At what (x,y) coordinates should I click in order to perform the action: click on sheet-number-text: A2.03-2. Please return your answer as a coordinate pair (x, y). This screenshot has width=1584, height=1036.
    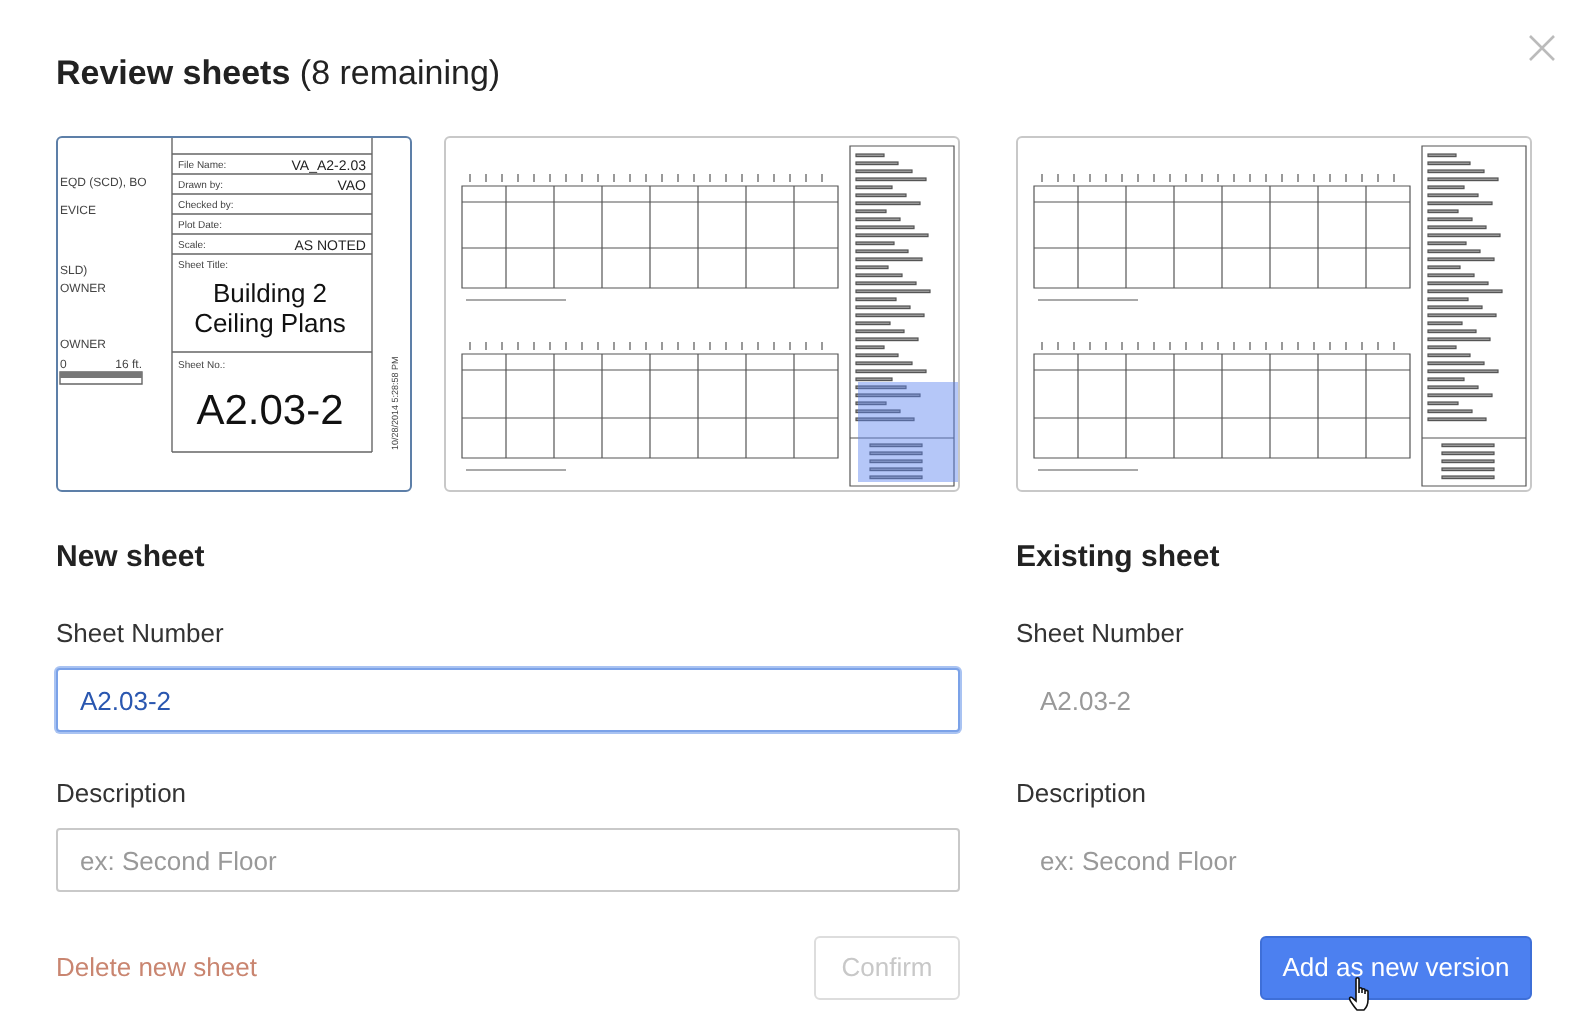
    Looking at the image, I should click on (270, 411).